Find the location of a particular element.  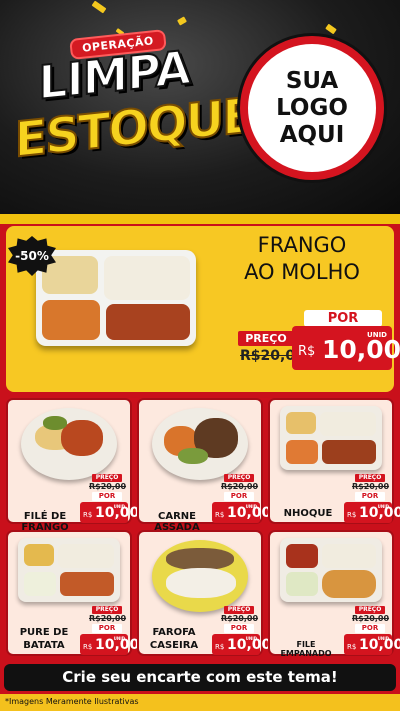

product-name-line: PURE DE is located at coordinates (44, 632).